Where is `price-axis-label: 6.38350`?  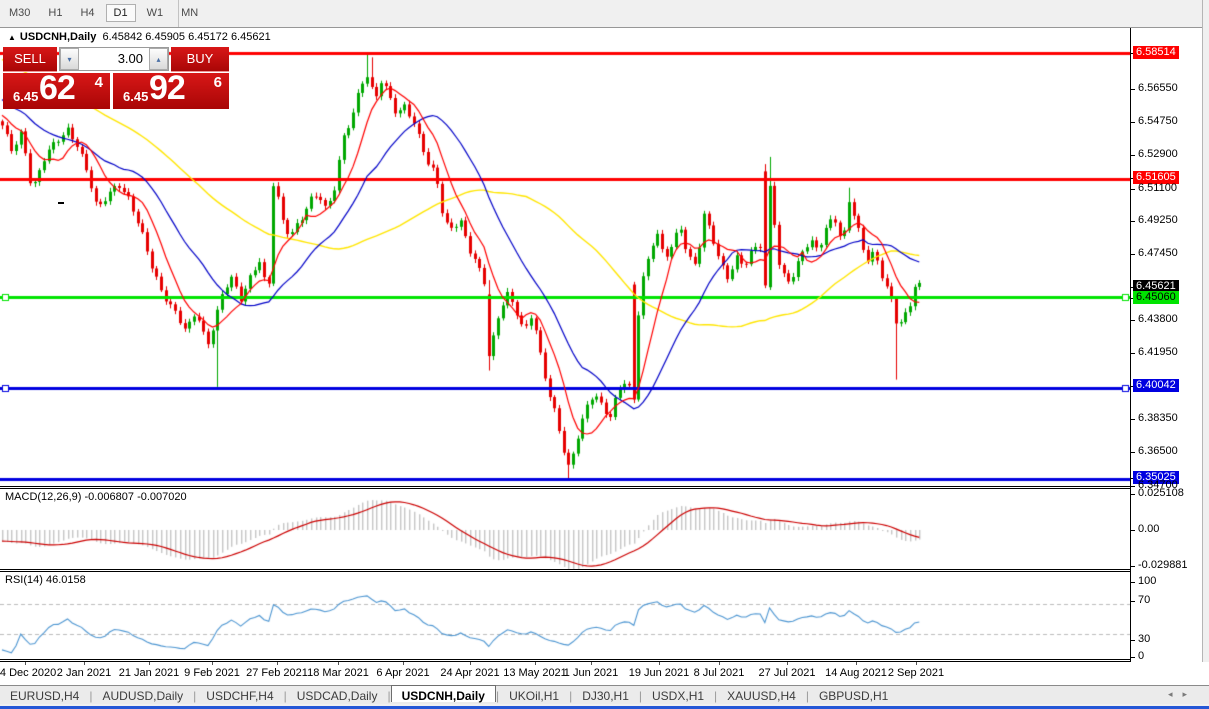
price-axis-label: 6.38350 is located at coordinates (1158, 418).